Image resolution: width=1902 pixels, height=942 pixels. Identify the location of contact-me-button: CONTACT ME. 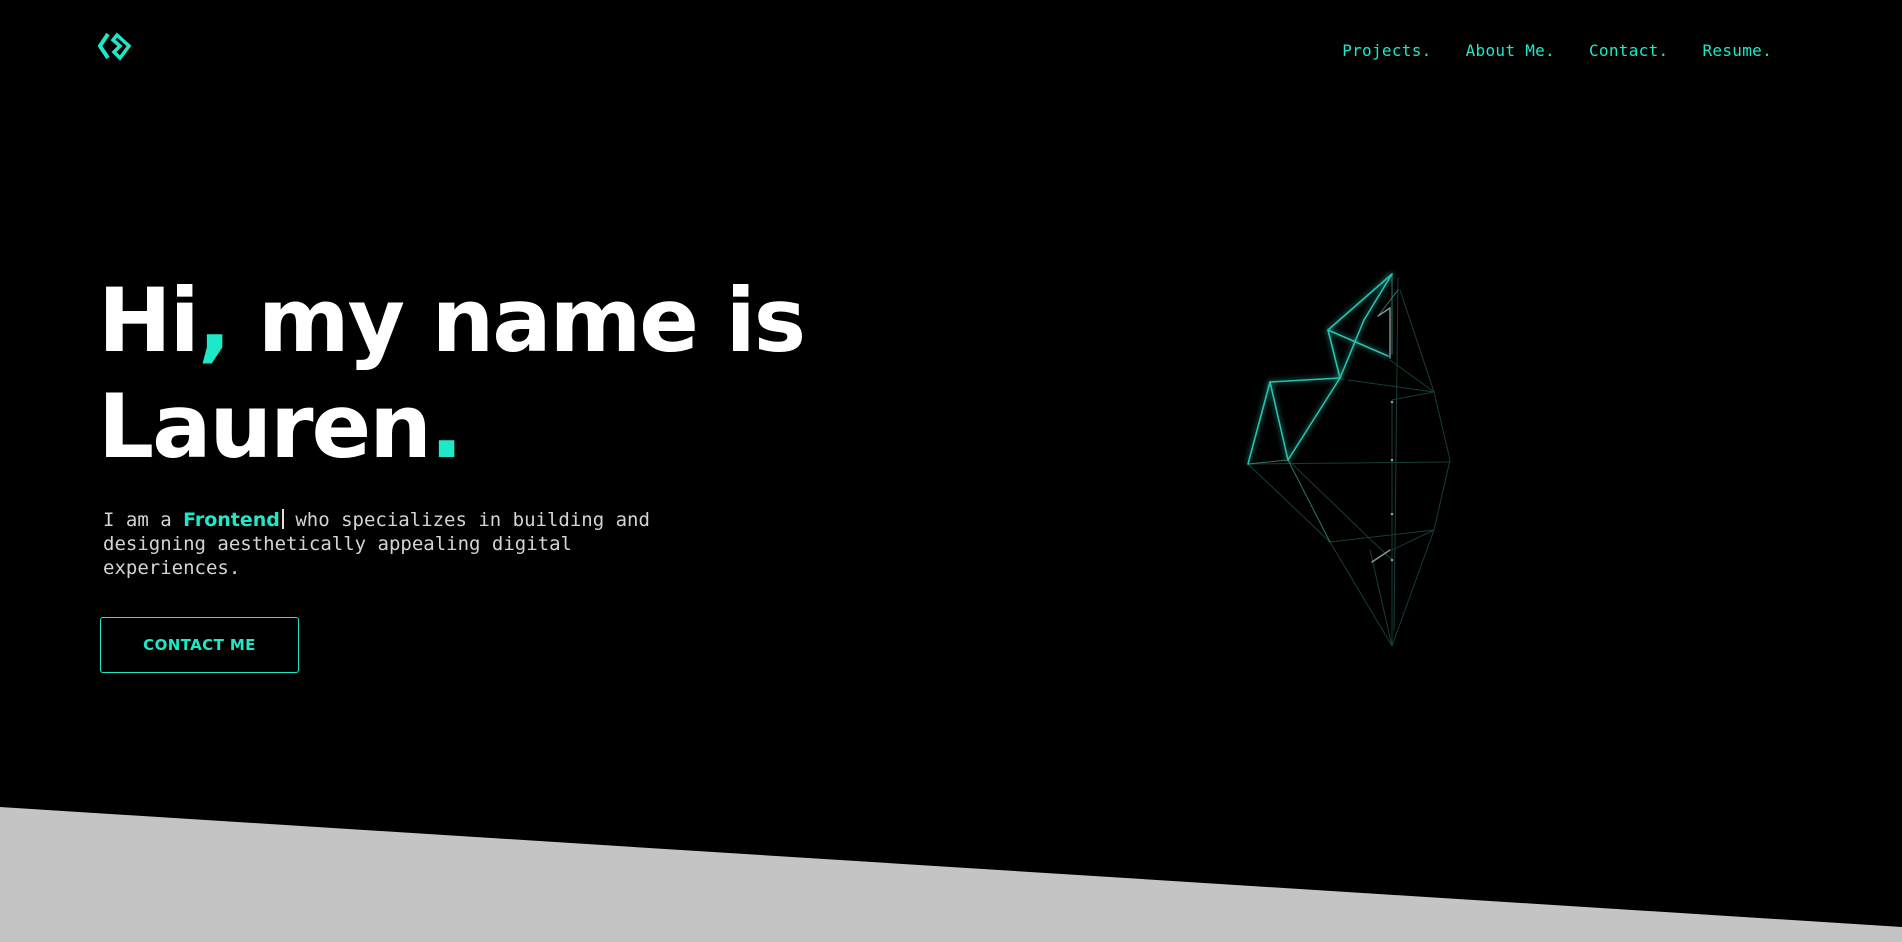
(199, 645).